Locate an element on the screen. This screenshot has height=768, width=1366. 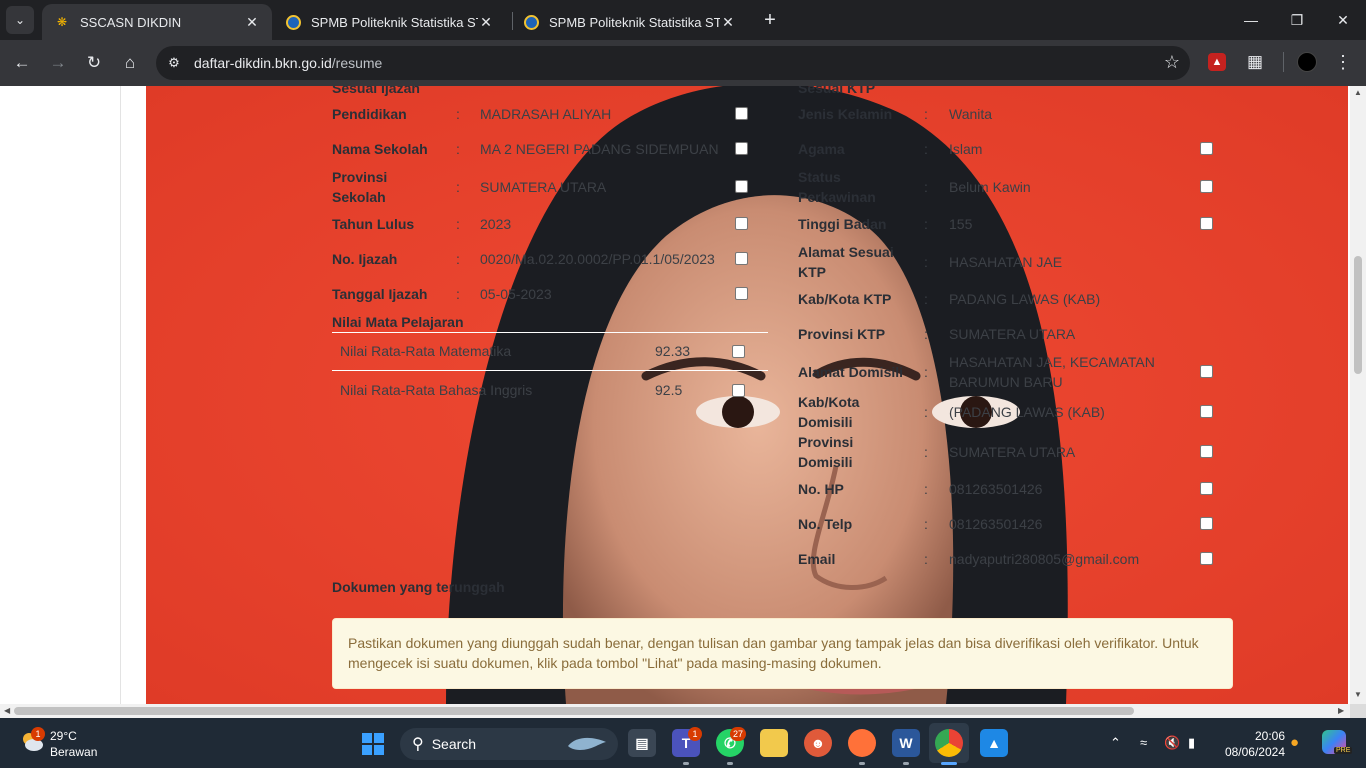
verify-checkbox-status-perkawinan is located at coordinates (1206, 186).